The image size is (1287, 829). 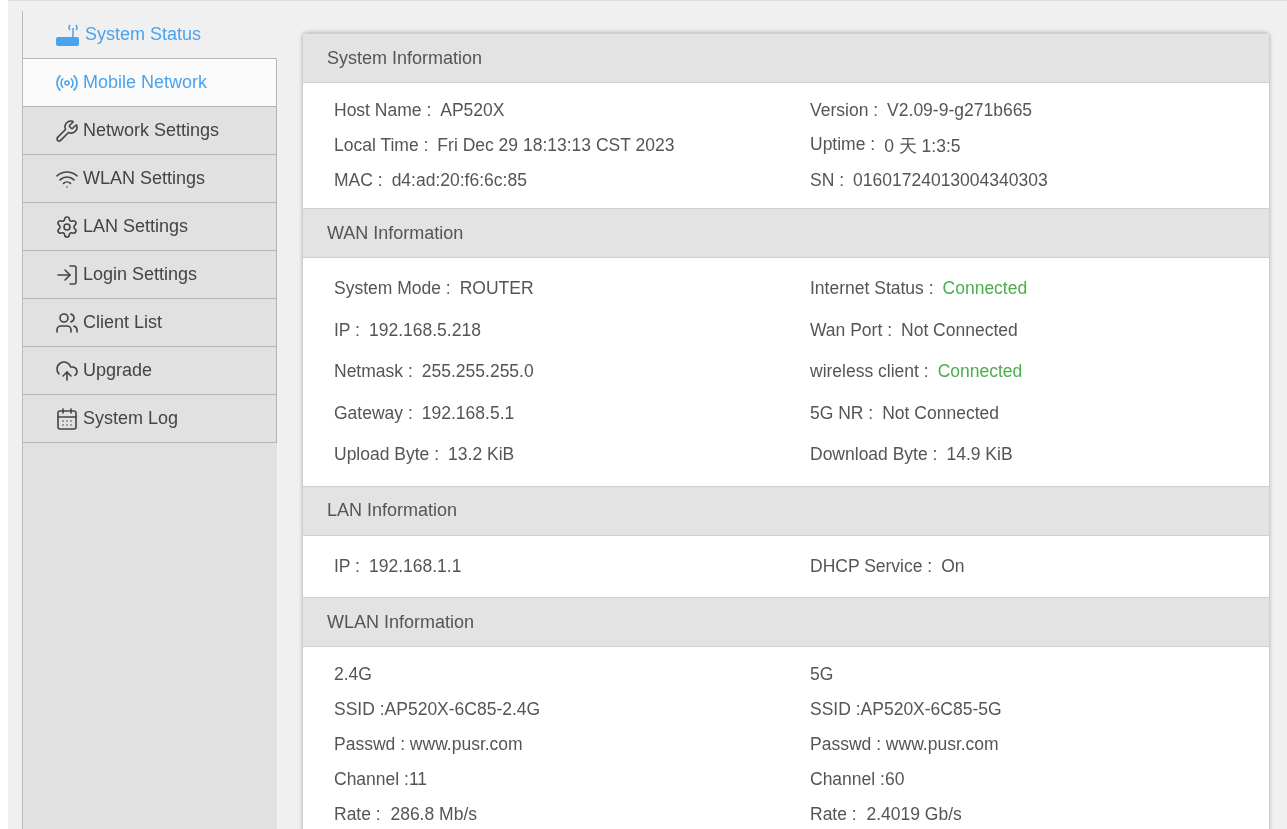 What do you see at coordinates (353, 674) in the screenshot?
I see `wlan-info-text: 2.4G` at bounding box center [353, 674].